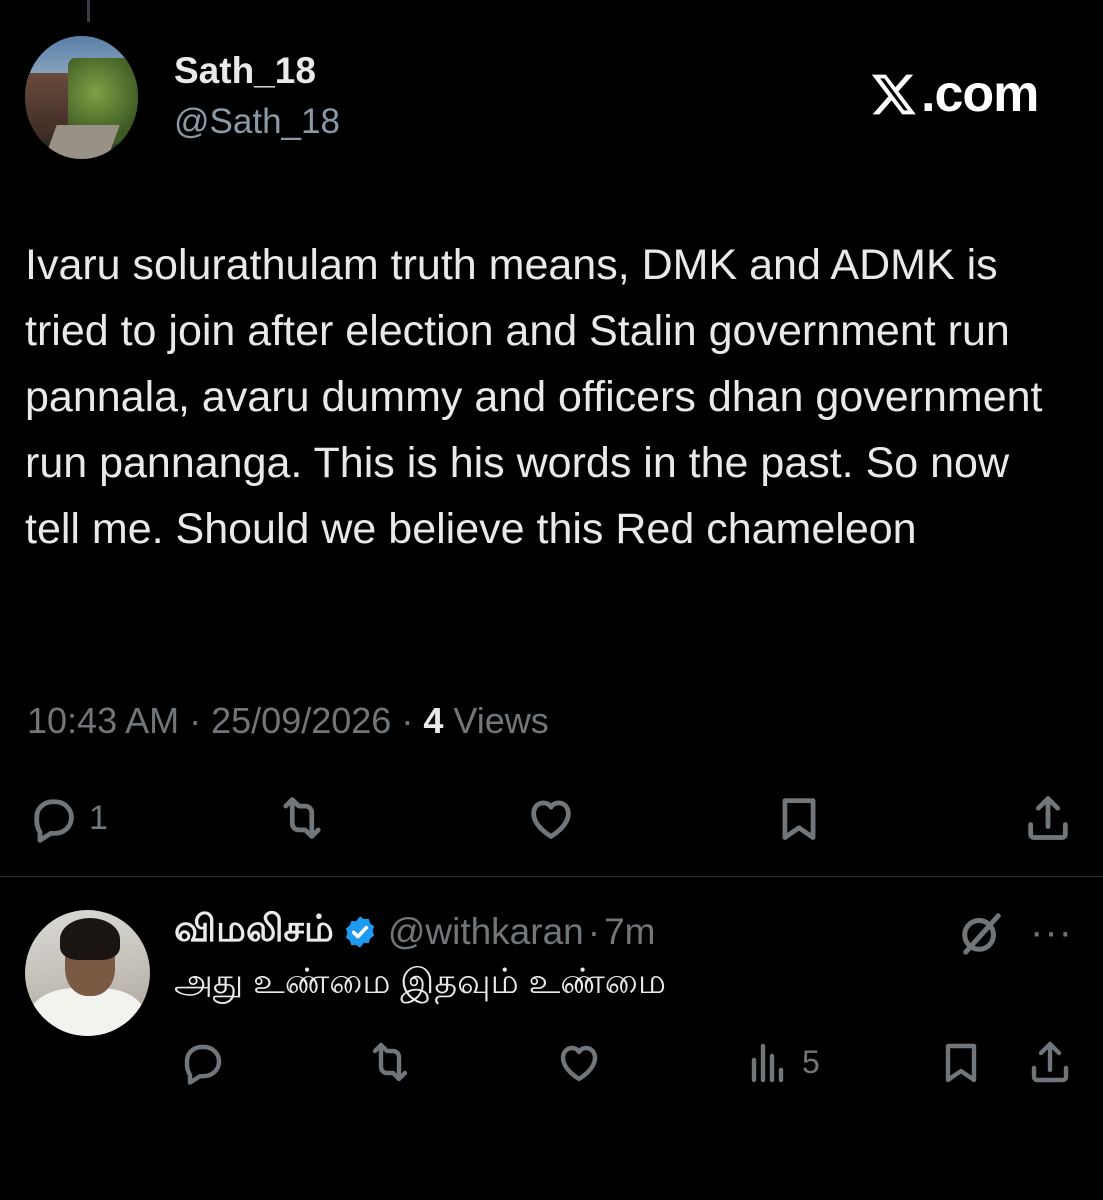 This screenshot has width=1103, height=1200. Describe the element at coordinates (257, 122) in the screenshot. I see `user-handle: @Sath_18` at that location.